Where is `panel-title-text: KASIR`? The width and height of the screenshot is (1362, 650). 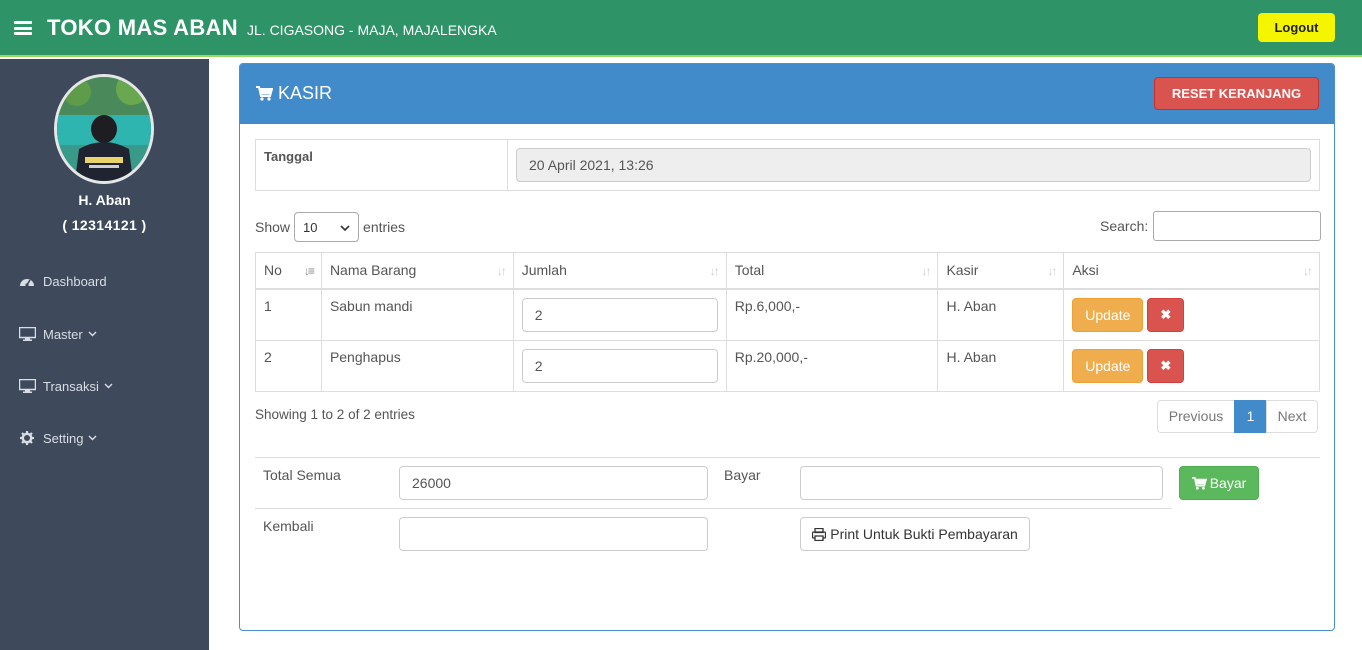
panel-title-text: KASIR is located at coordinates (305, 93).